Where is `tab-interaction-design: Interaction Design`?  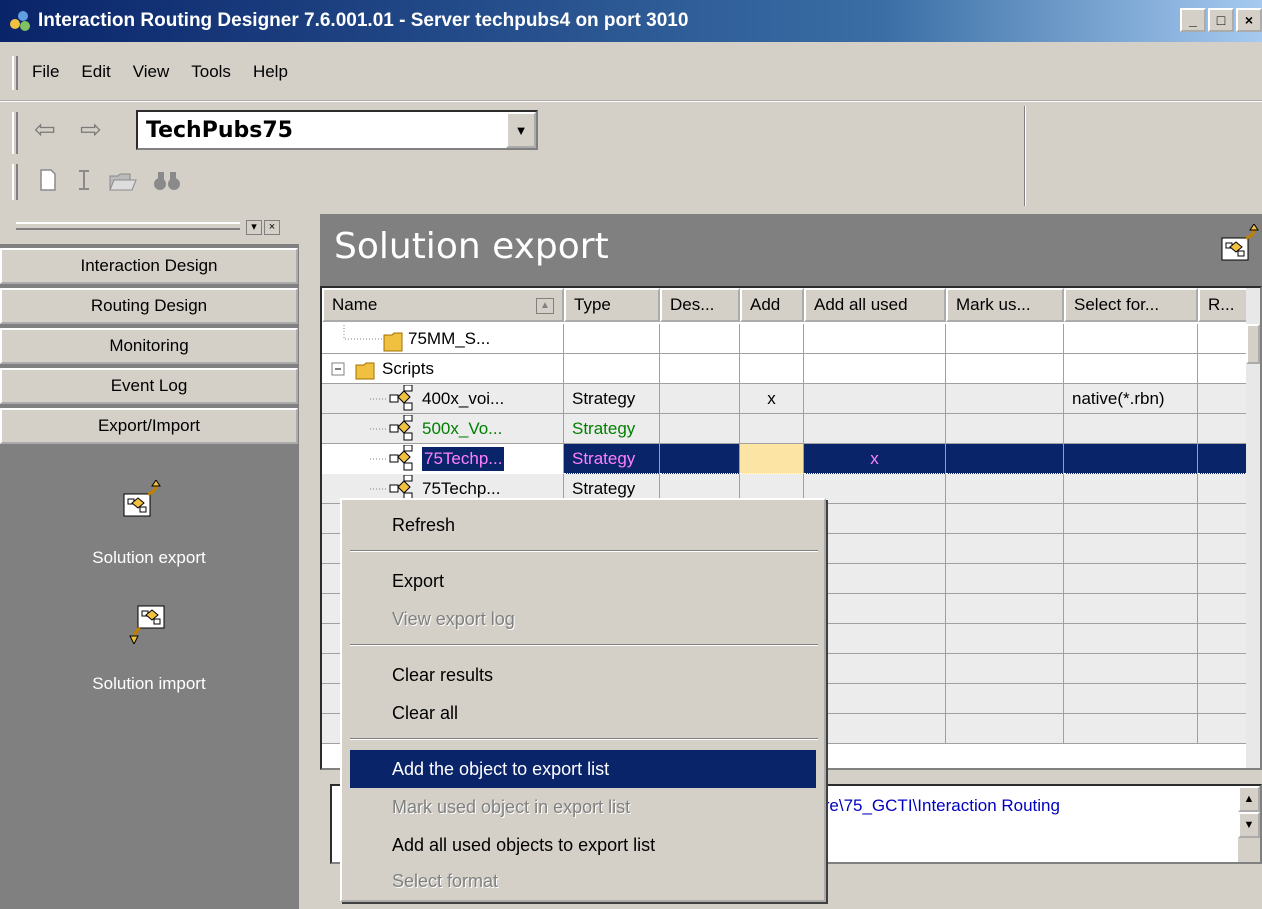 tab-interaction-design: Interaction Design is located at coordinates (149, 266).